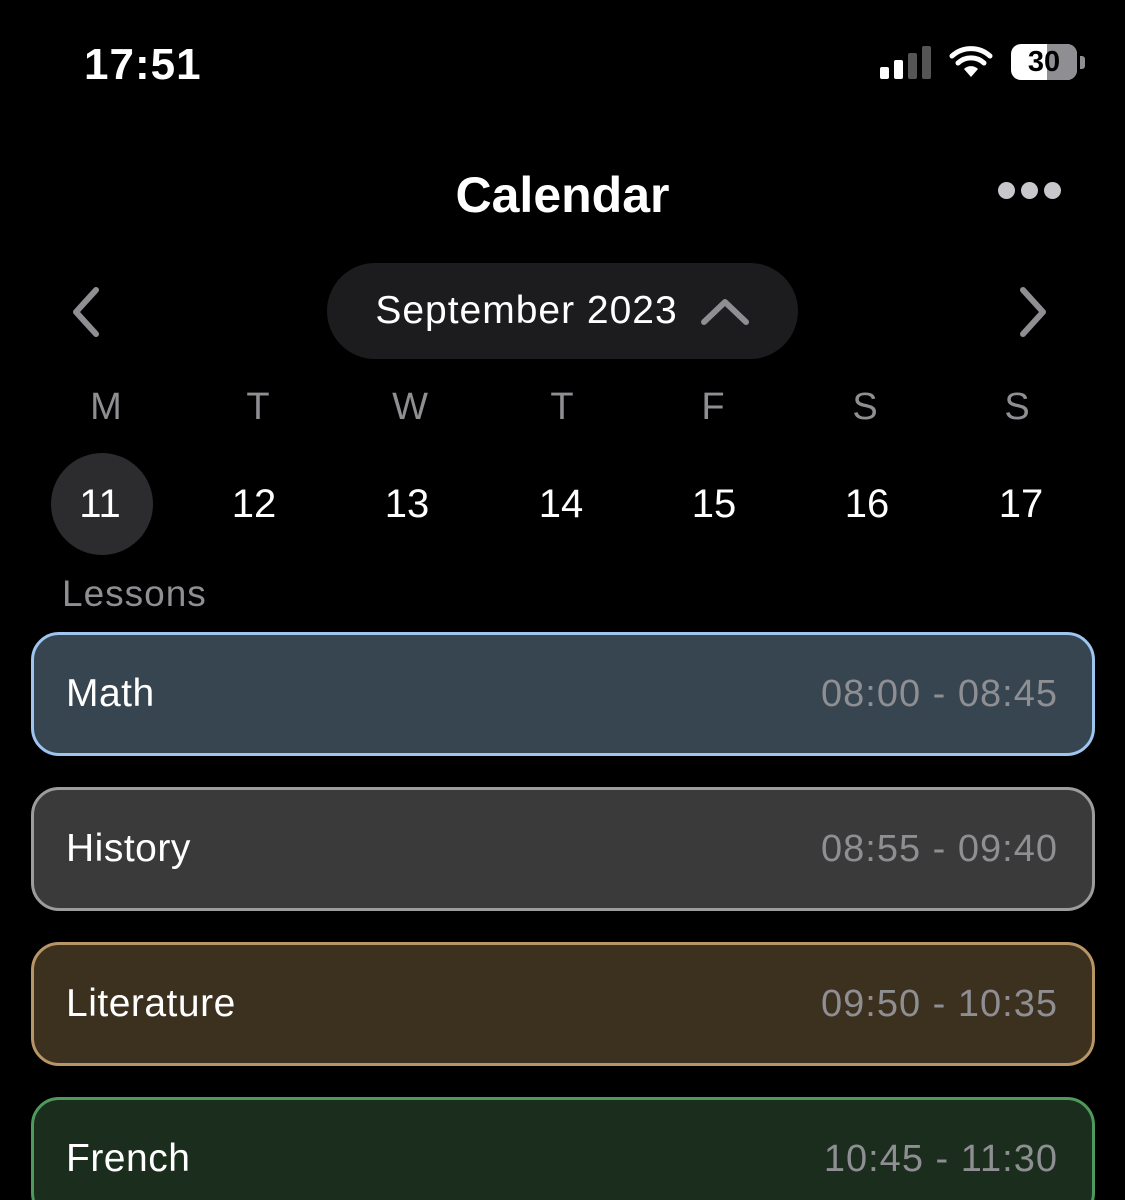 The height and width of the screenshot is (1200, 1125). What do you see at coordinates (562, 195) in the screenshot?
I see `page-title: Calendar` at bounding box center [562, 195].